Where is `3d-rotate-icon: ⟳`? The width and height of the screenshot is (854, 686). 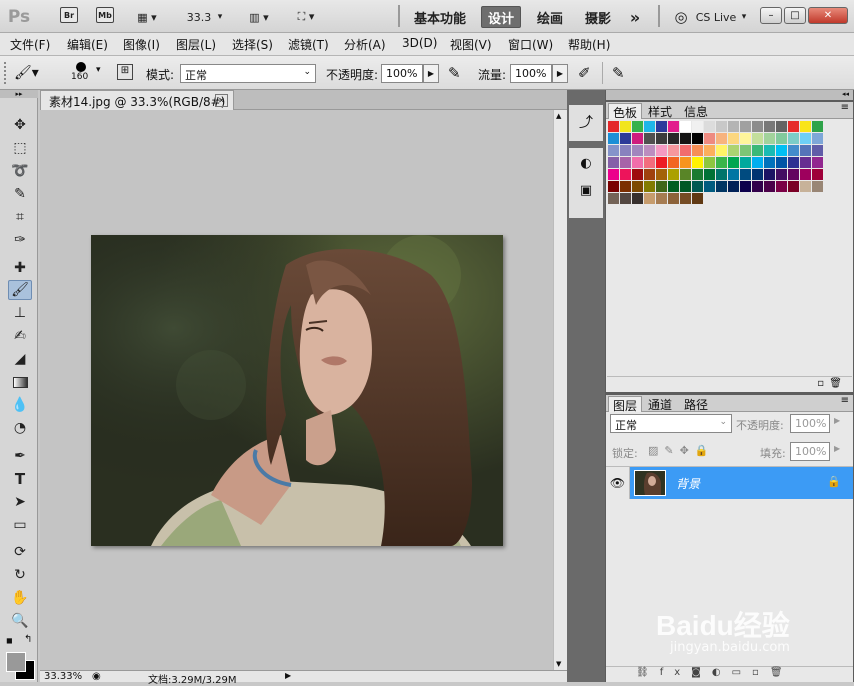
3d-rotate-icon: ⟳ is located at coordinates (20, 552).